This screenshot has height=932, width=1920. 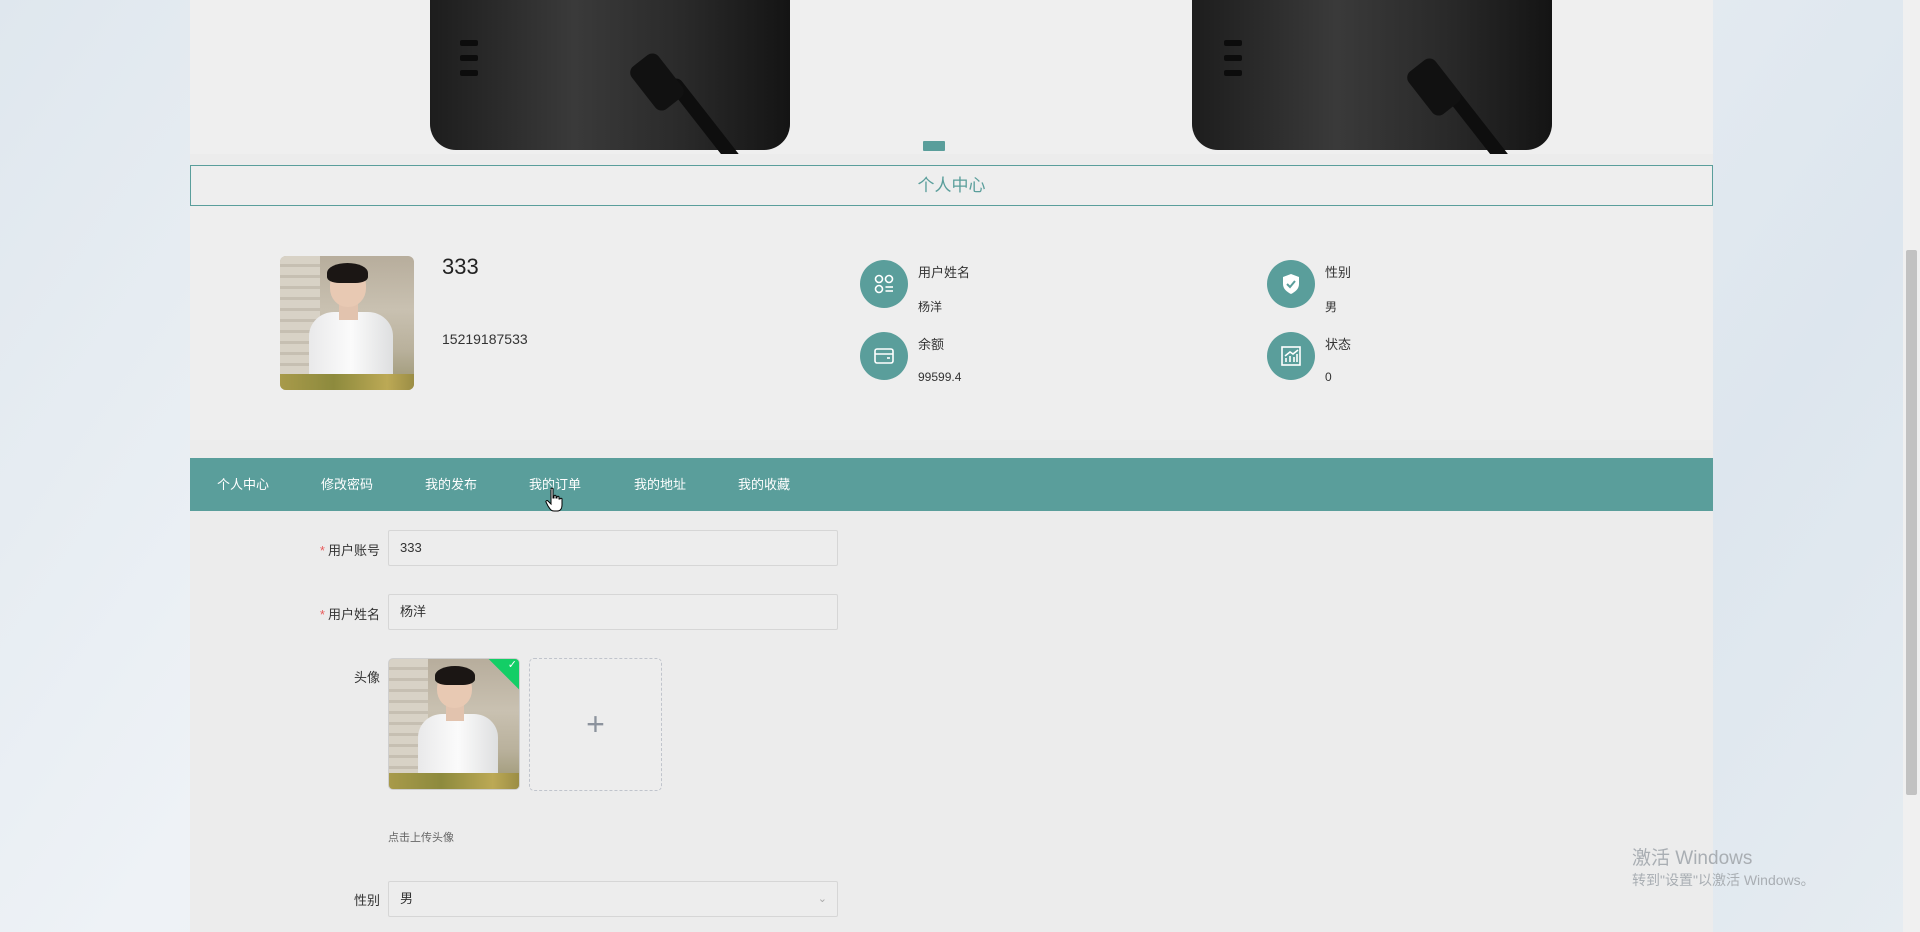 What do you see at coordinates (1328, 377) in the screenshot?
I see `info-value: 0` at bounding box center [1328, 377].